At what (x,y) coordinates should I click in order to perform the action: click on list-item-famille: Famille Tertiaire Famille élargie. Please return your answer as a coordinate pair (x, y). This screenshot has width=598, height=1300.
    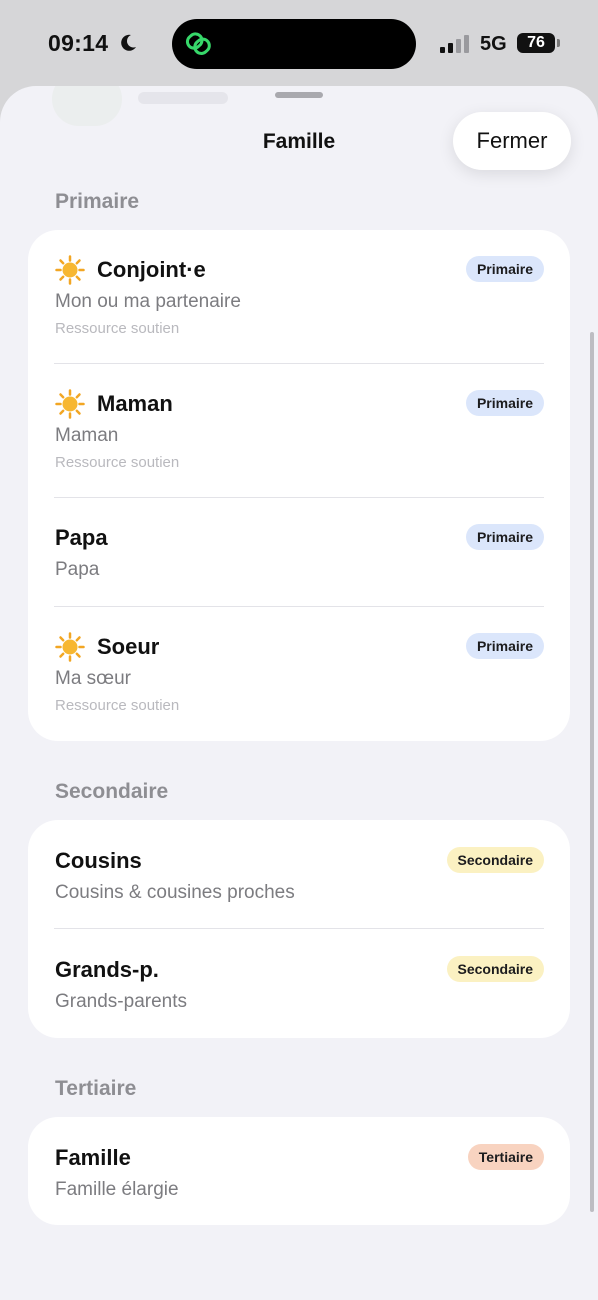
    Looking at the image, I should click on (299, 1171).